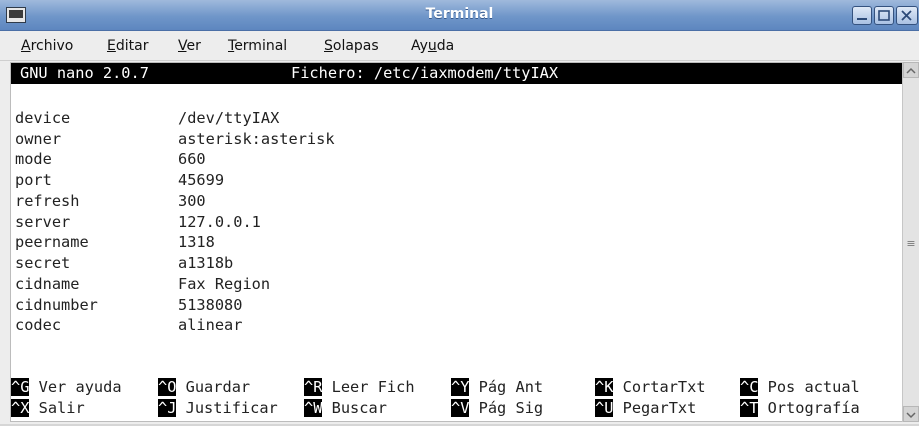 The image size is (919, 426). Describe the element at coordinates (210, 305) in the screenshot. I see `config-value: 5138080` at that location.